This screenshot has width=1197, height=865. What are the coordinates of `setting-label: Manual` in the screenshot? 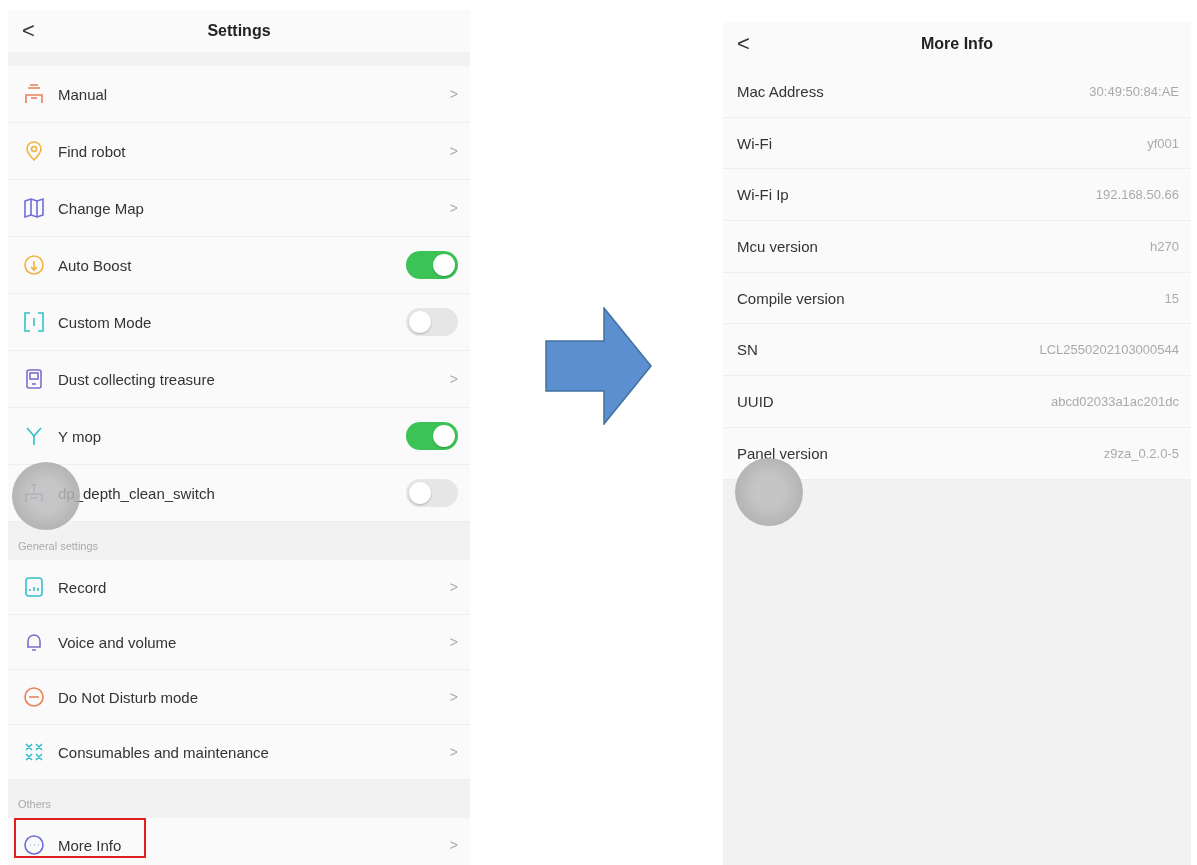 It's located at (83, 94).